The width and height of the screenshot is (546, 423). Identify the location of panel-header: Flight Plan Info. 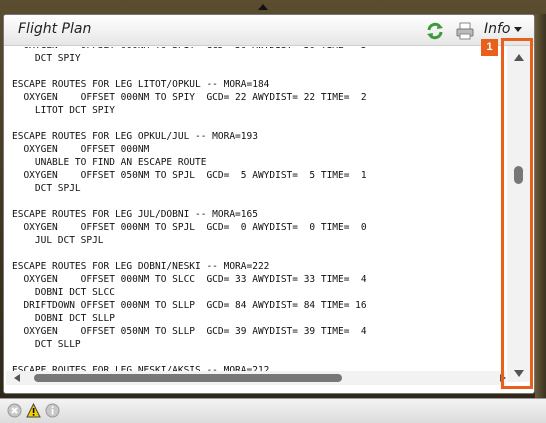
(269, 30).